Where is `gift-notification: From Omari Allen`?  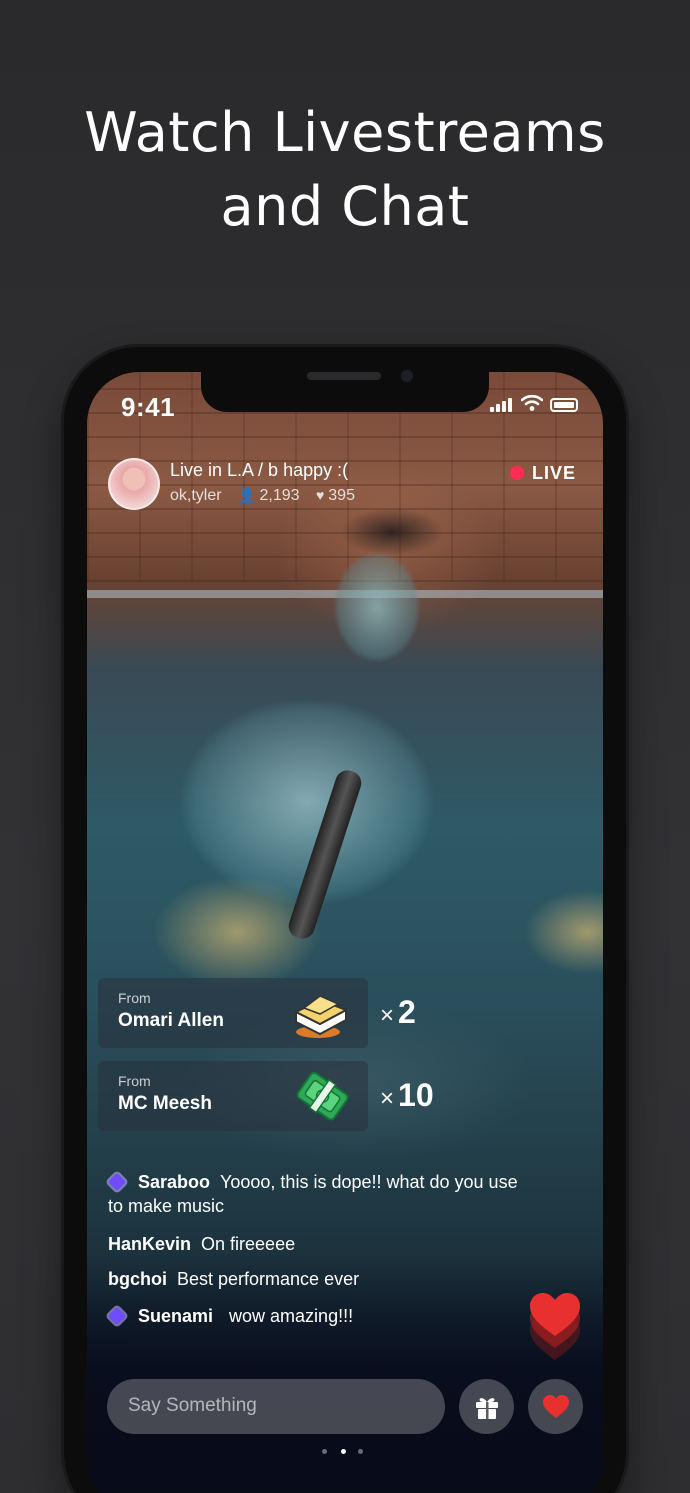 gift-notification: From Omari Allen is located at coordinates (233, 1013).